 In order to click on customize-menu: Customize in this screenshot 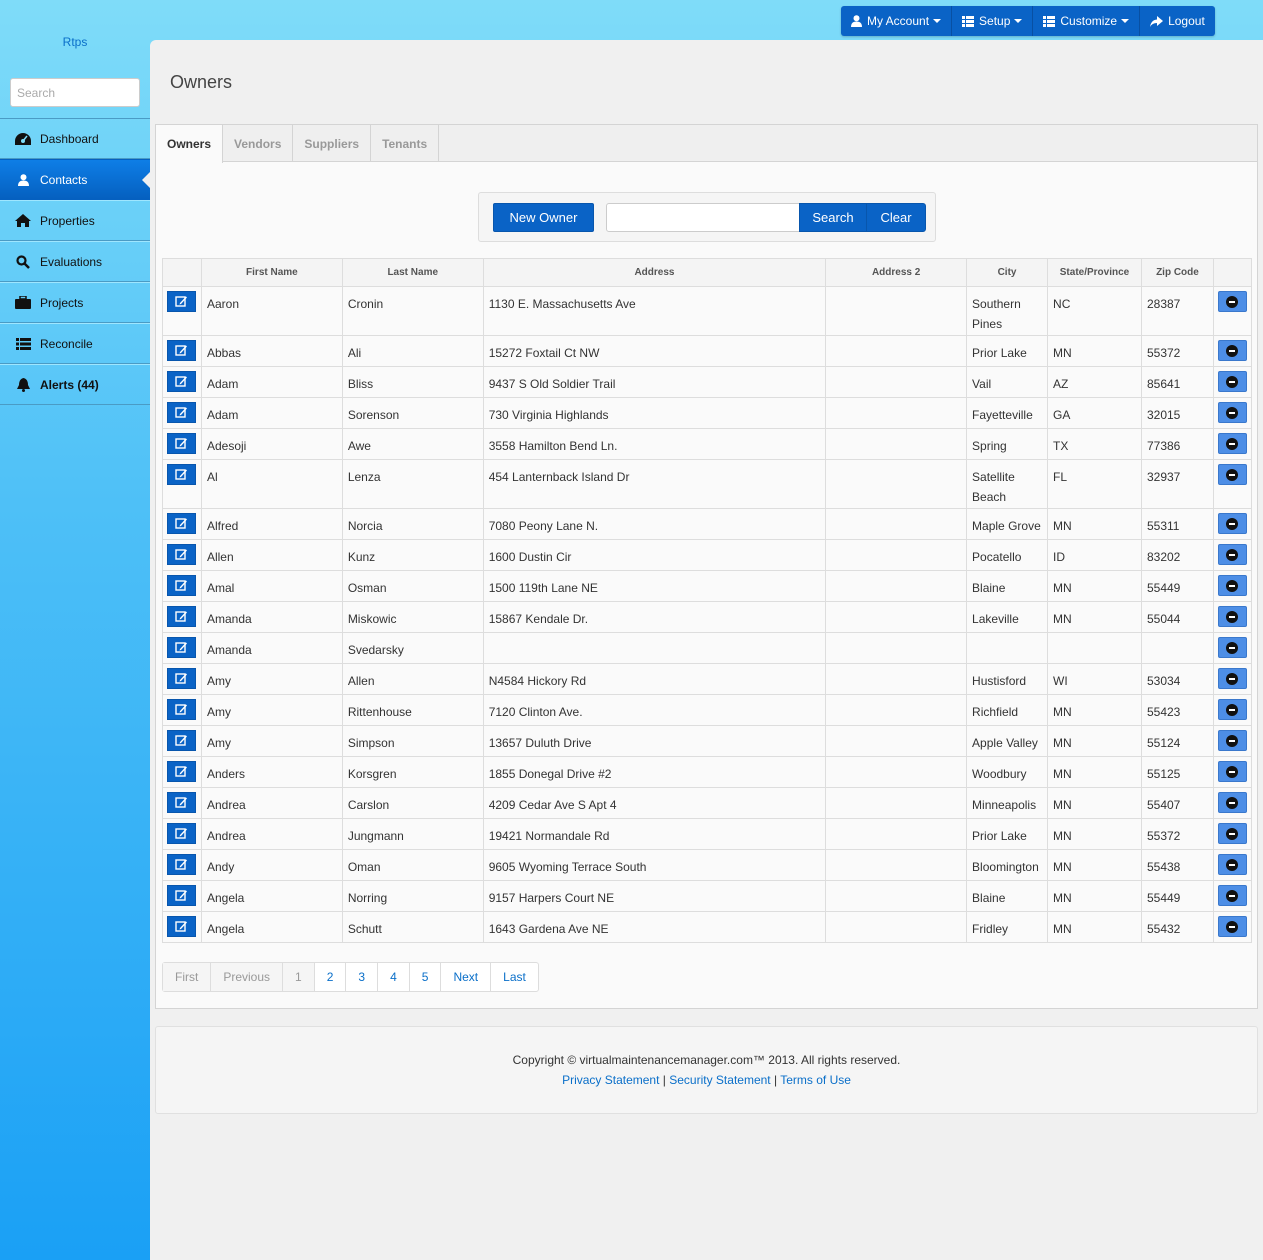, I will do `click(1087, 21)`.